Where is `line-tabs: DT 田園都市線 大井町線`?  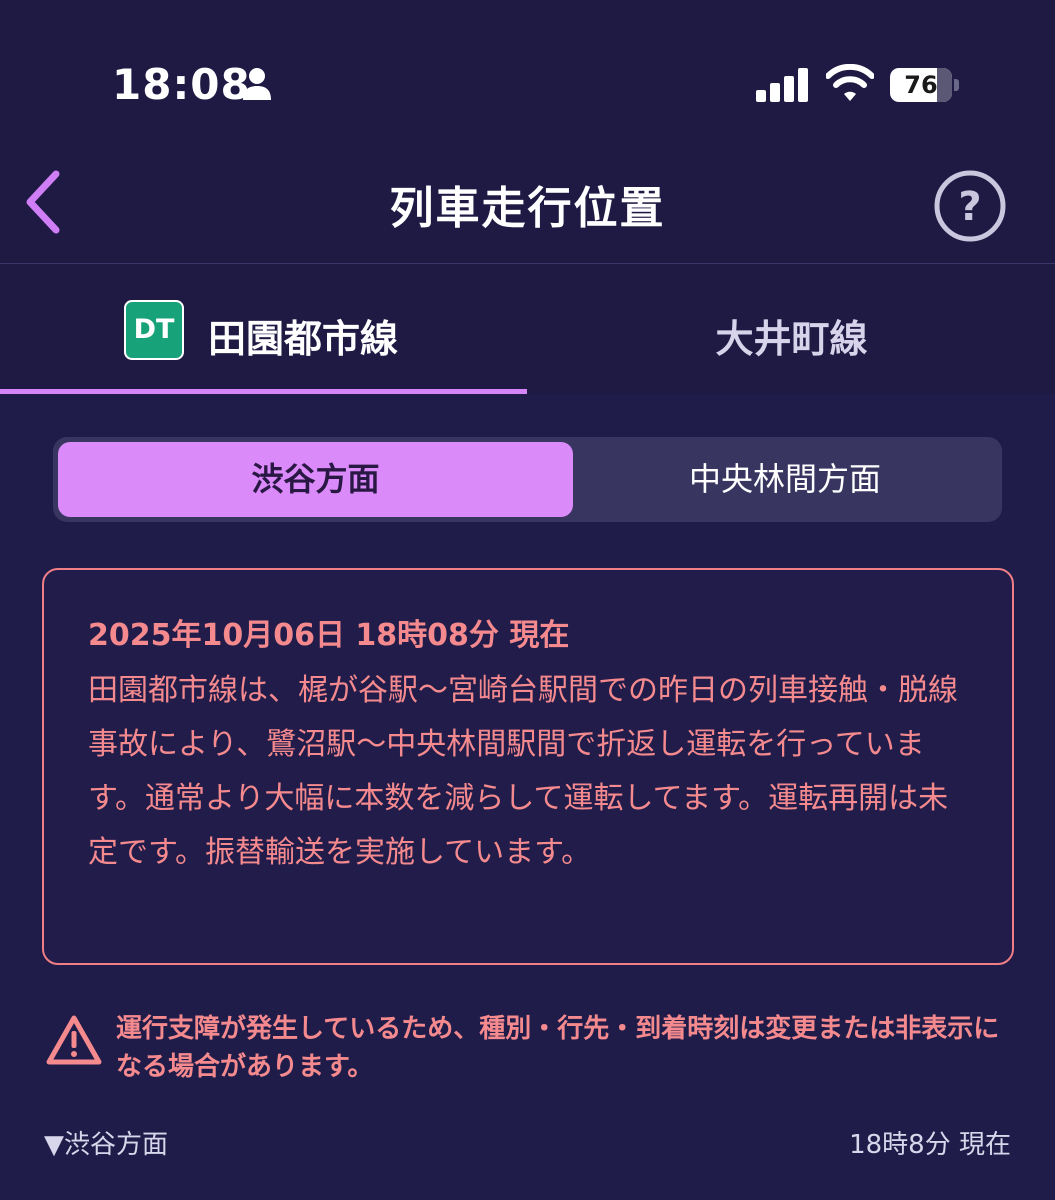
line-tabs: DT 田園都市線 大井町線 is located at coordinates (527, 329).